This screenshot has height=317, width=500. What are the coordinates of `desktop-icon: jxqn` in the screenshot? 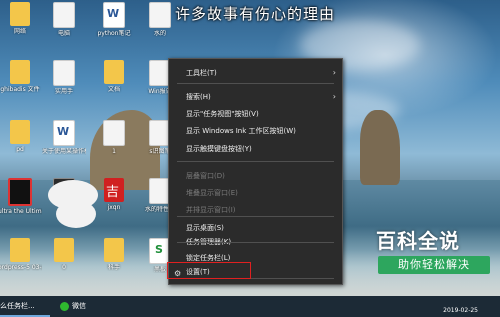 It's located at (114, 194).